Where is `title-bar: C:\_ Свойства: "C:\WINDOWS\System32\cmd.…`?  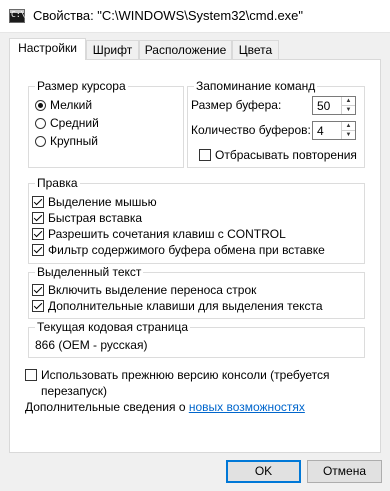
title-bar: C:\_ Свойства: "C:\WINDOWS\System32\cmd.… is located at coordinates (195, 16).